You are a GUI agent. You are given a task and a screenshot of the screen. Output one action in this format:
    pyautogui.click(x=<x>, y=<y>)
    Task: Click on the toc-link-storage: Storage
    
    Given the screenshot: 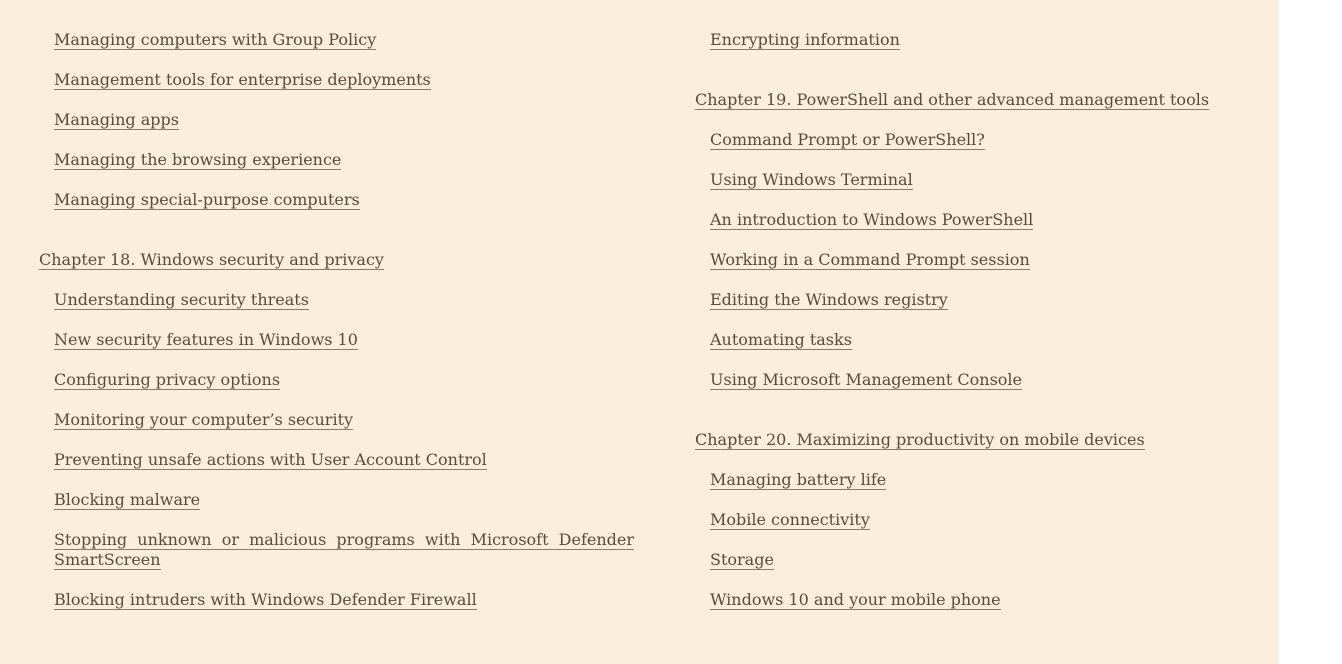 What is the action you would take?
    pyautogui.click(x=742, y=560)
    